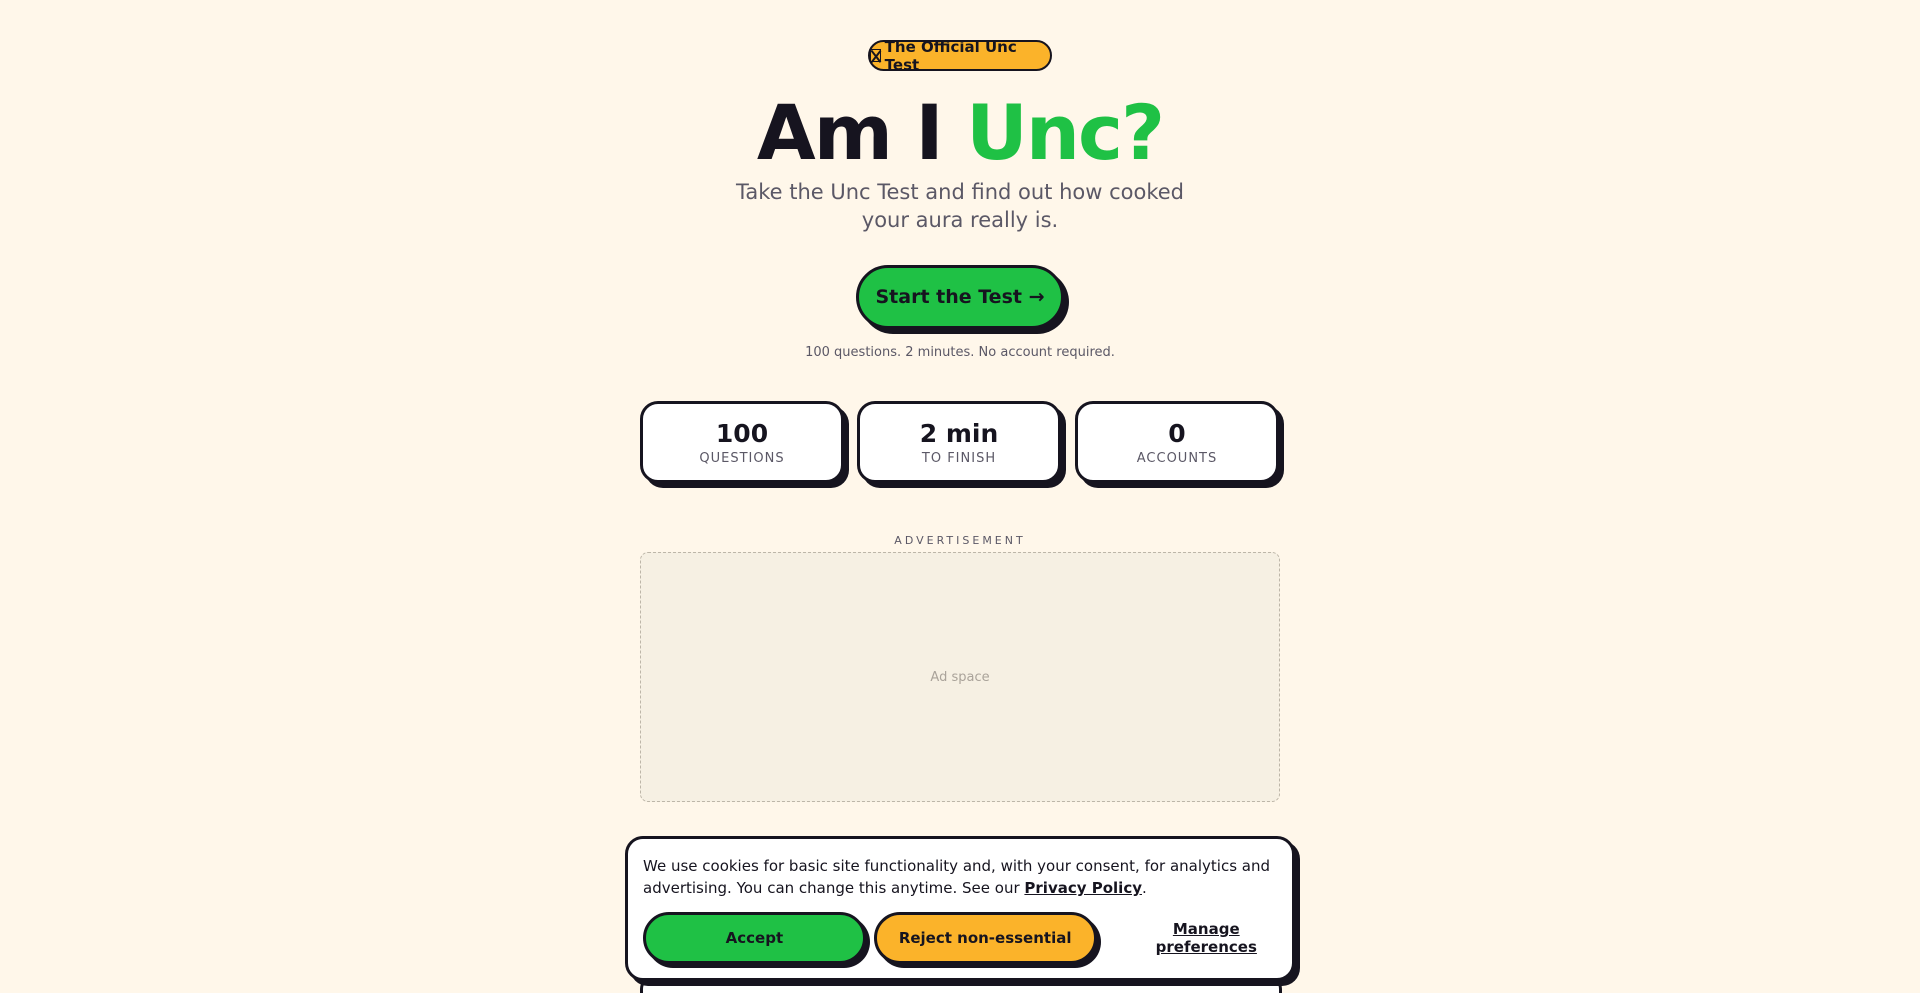 This screenshot has width=1920, height=993. Describe the element at coordinates (1206, 938) in the screenshot. I see `manage-preferences-button: Manage preferences` at that location.